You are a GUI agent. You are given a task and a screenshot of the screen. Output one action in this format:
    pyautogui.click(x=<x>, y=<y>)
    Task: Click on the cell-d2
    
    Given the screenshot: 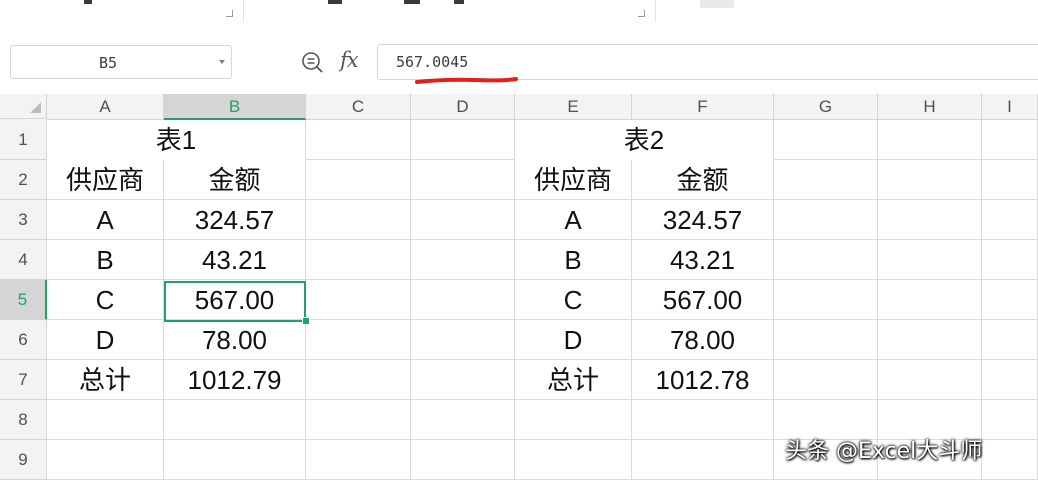 What is the action you would take?
    pyautogui.click(x=463, y=180)
    